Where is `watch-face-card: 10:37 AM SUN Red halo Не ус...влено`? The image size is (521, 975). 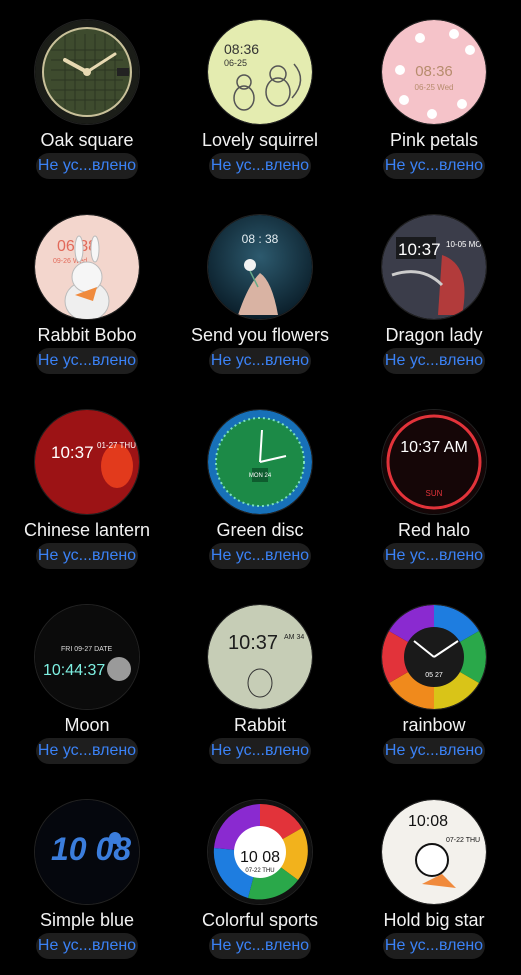 watch-face-card: 10:37 AM SUN Red halo Не ус...влено is located at coordinates (434, 487).